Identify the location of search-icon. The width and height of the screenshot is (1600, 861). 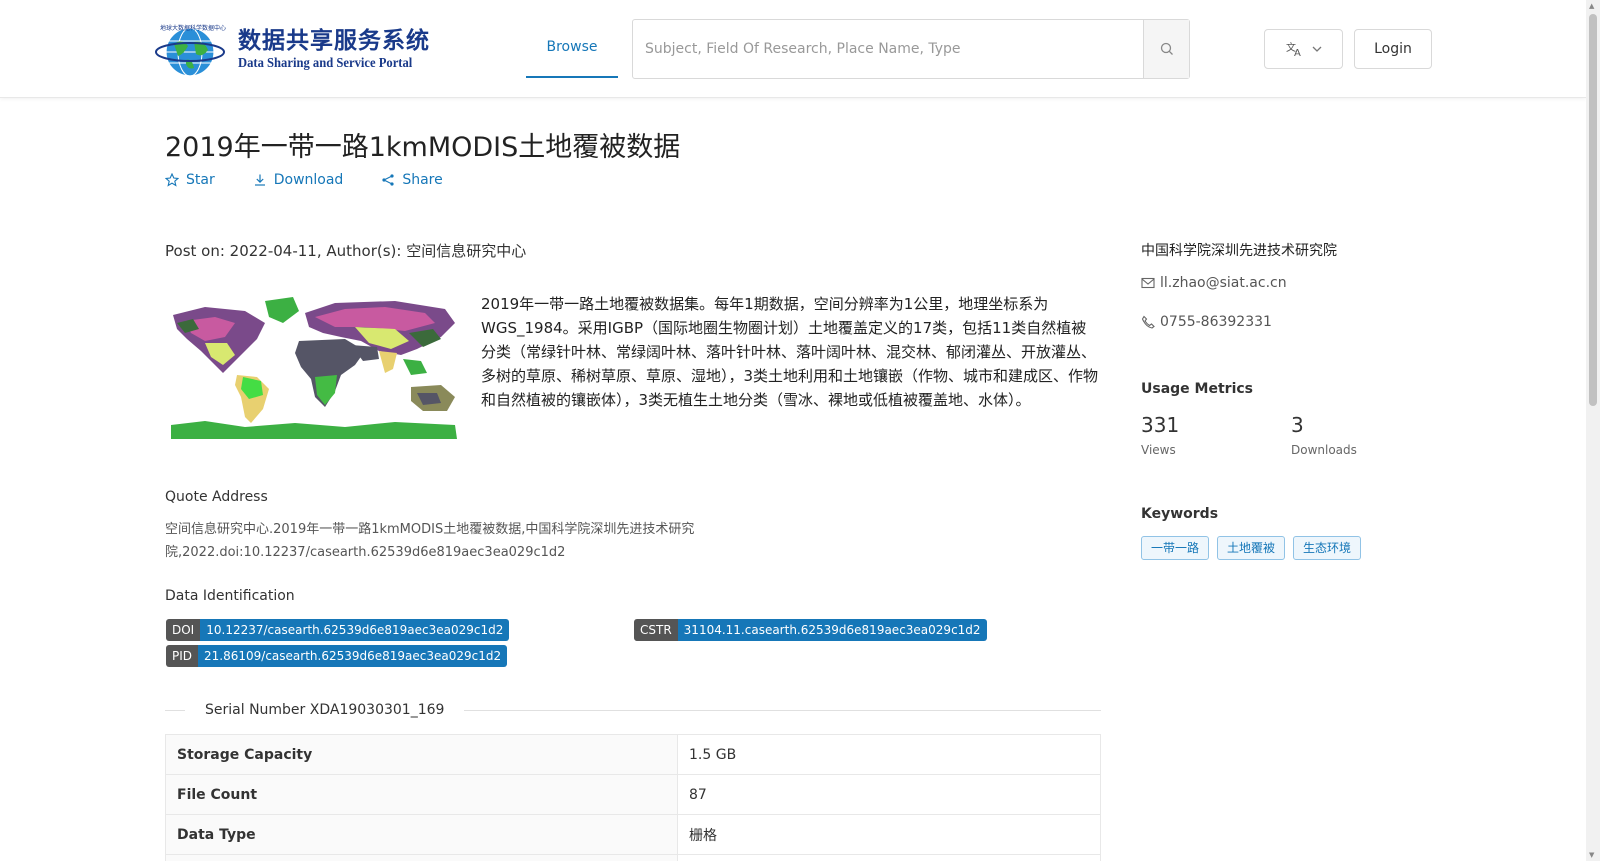
(1166, 48).